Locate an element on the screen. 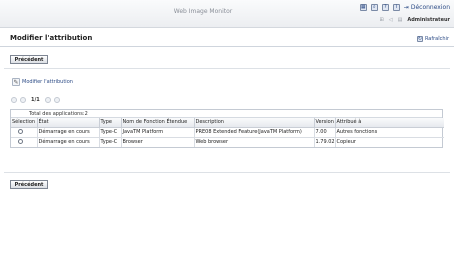  col-header-assigned-to: Attribué à is located at coordinates (389, 123).